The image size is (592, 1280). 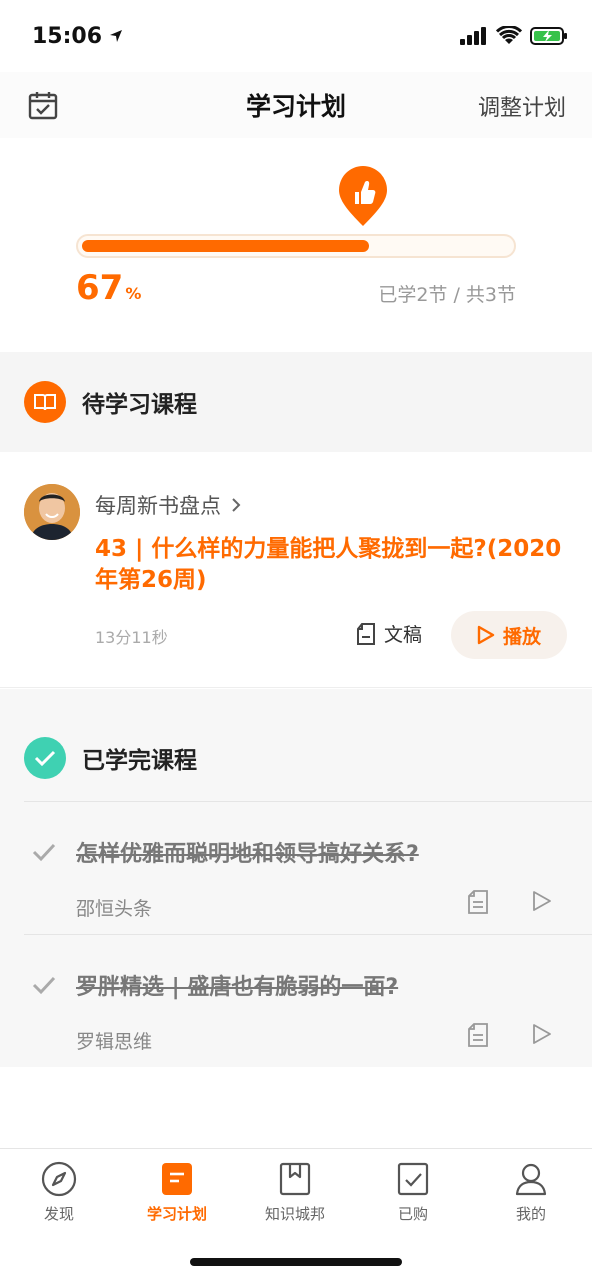 What do you see at coordinates (139, 405) in the screenshot?
I see `pending-section-title: 待学习课程` at bounding box center [139, 405].